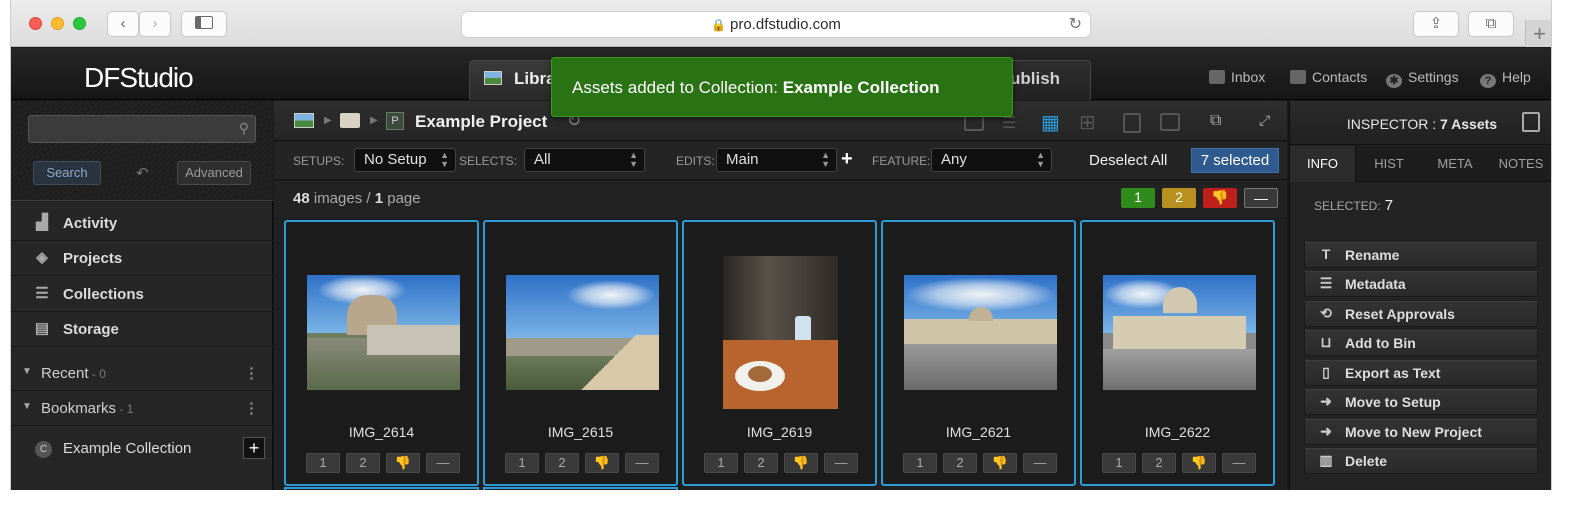 This screenshot has height=512, width=1580. Describe the element at coordinates (67, 173) in the screenshot. I see `search-button: Search` at that location.